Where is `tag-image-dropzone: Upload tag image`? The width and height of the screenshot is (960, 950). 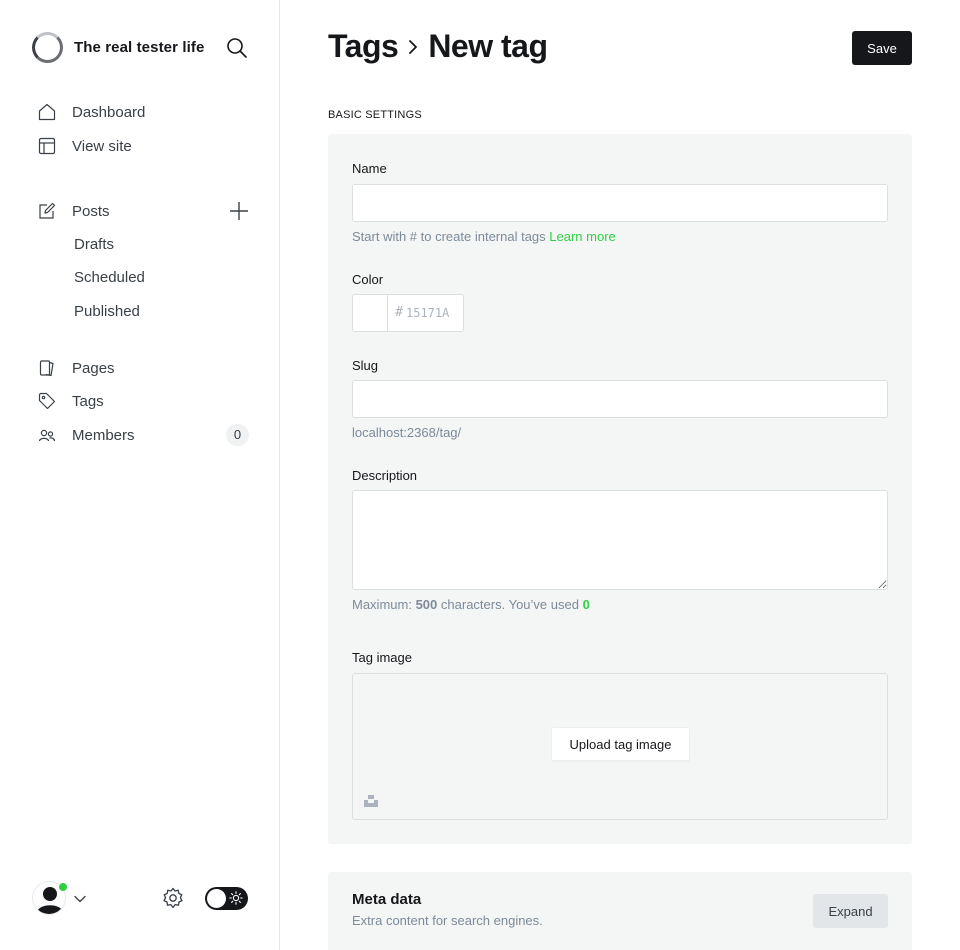
tag-image-dropzone: Upload tag image is located at coordinates (620, 746).